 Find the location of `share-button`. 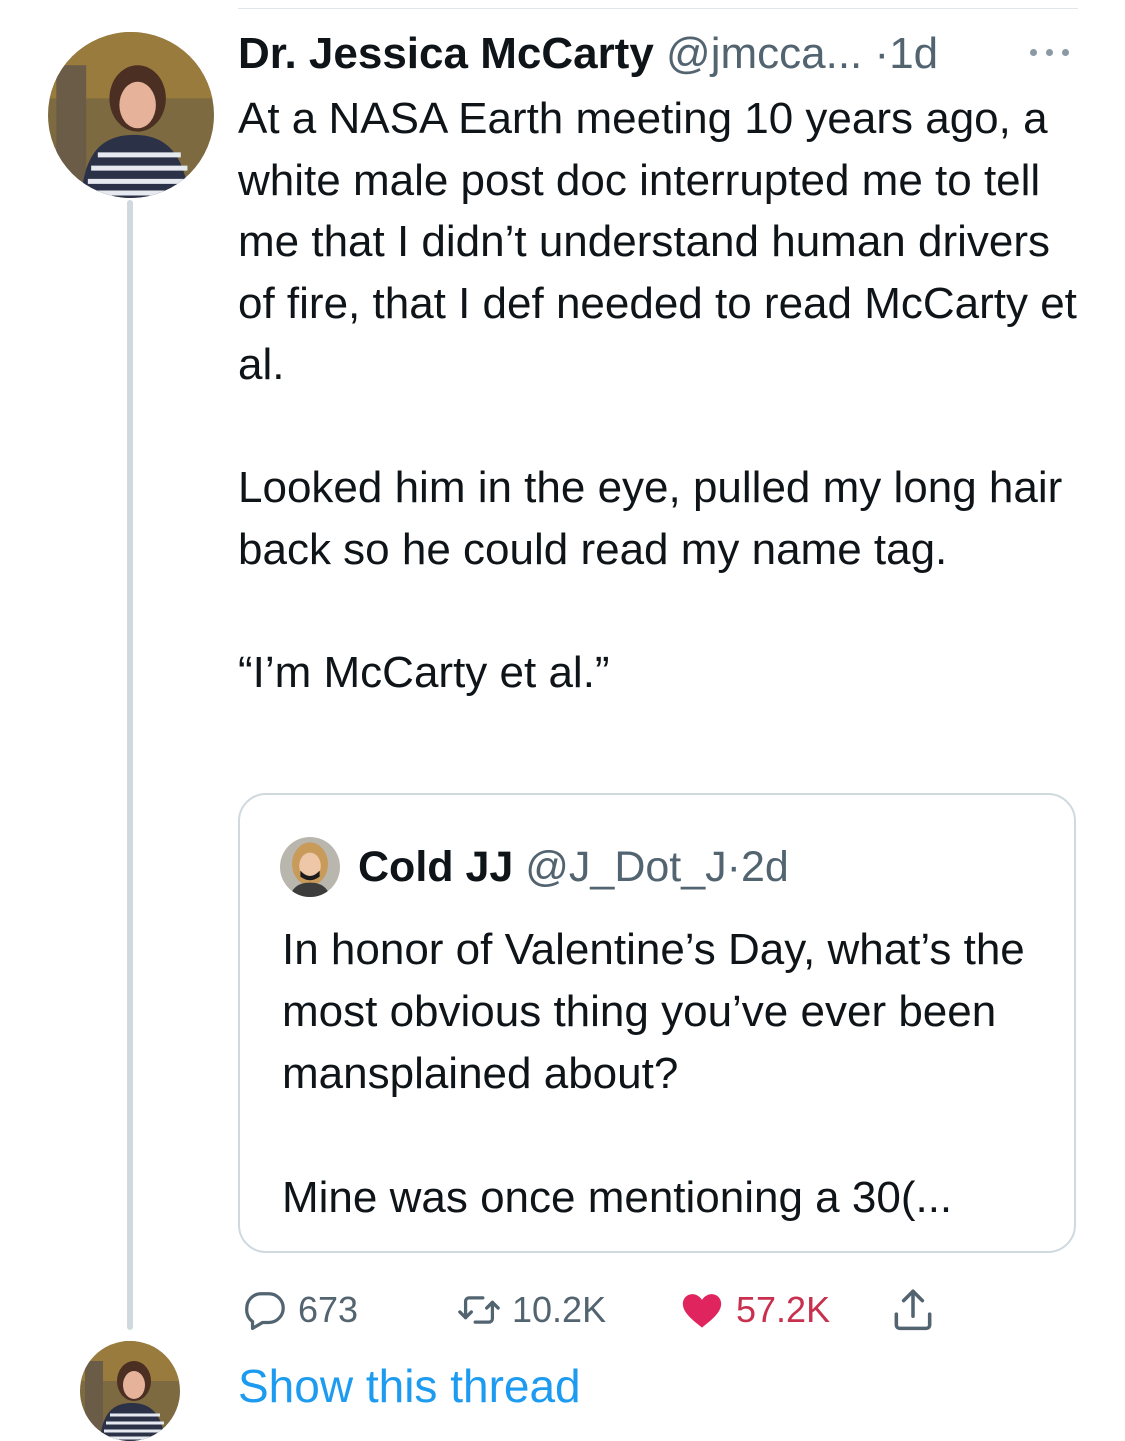

share-button is located at coordinates (913, 1310).